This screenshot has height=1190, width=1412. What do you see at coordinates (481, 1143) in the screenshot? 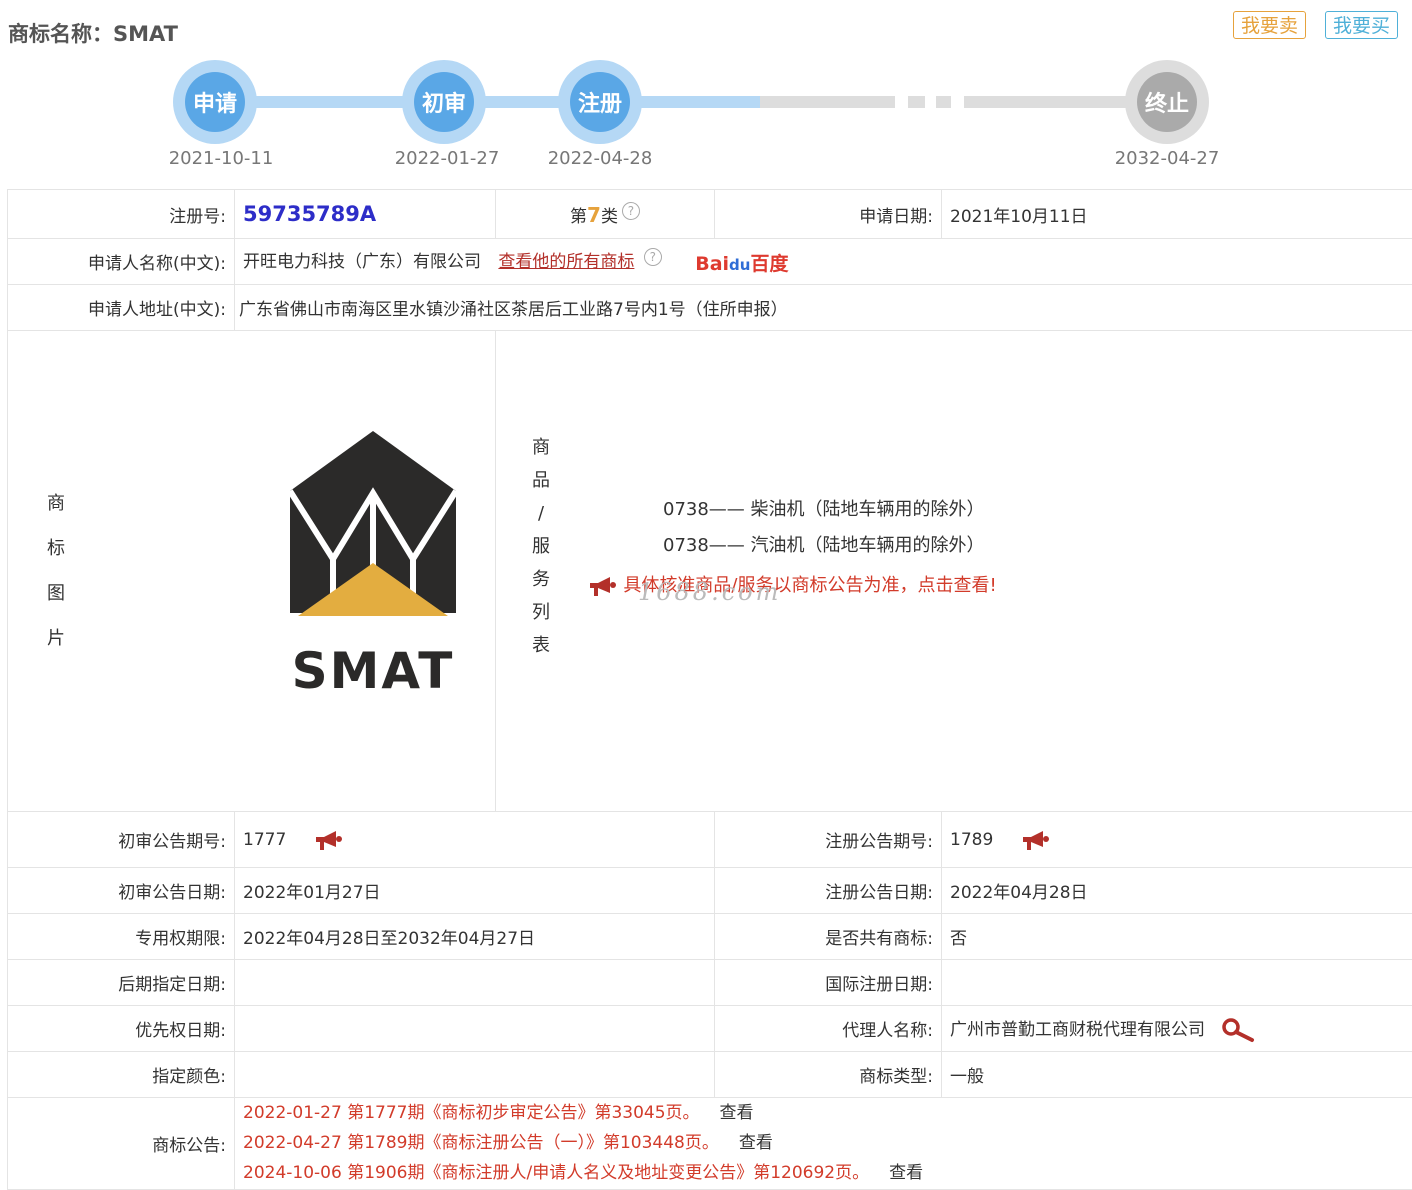
I see `announce-text: 2022-04-27 第1789期《商标注册公告（一）》第103448页。` at bounding box center [481, 1143].